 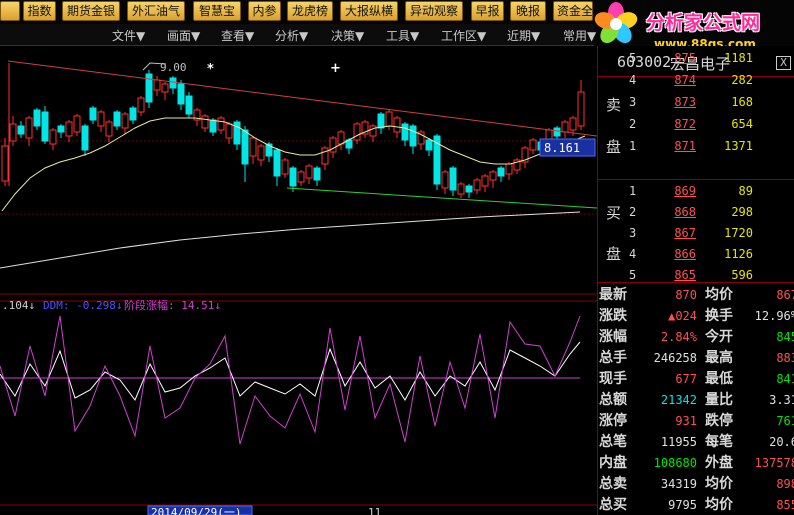 I want to click on toolbar-button-zhihuibao: 智慧宝, so click(x=217, y=11).